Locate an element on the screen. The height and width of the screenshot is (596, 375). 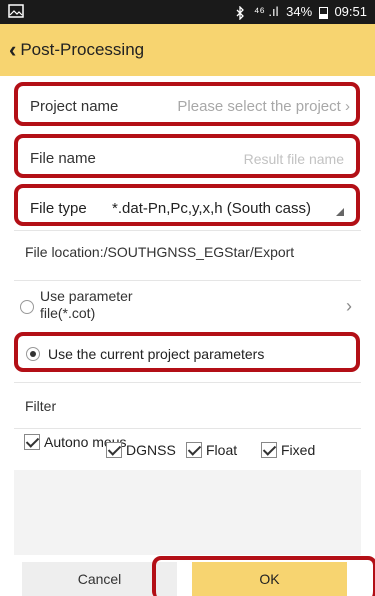
battery-icon is located at coordinates (323, 12).